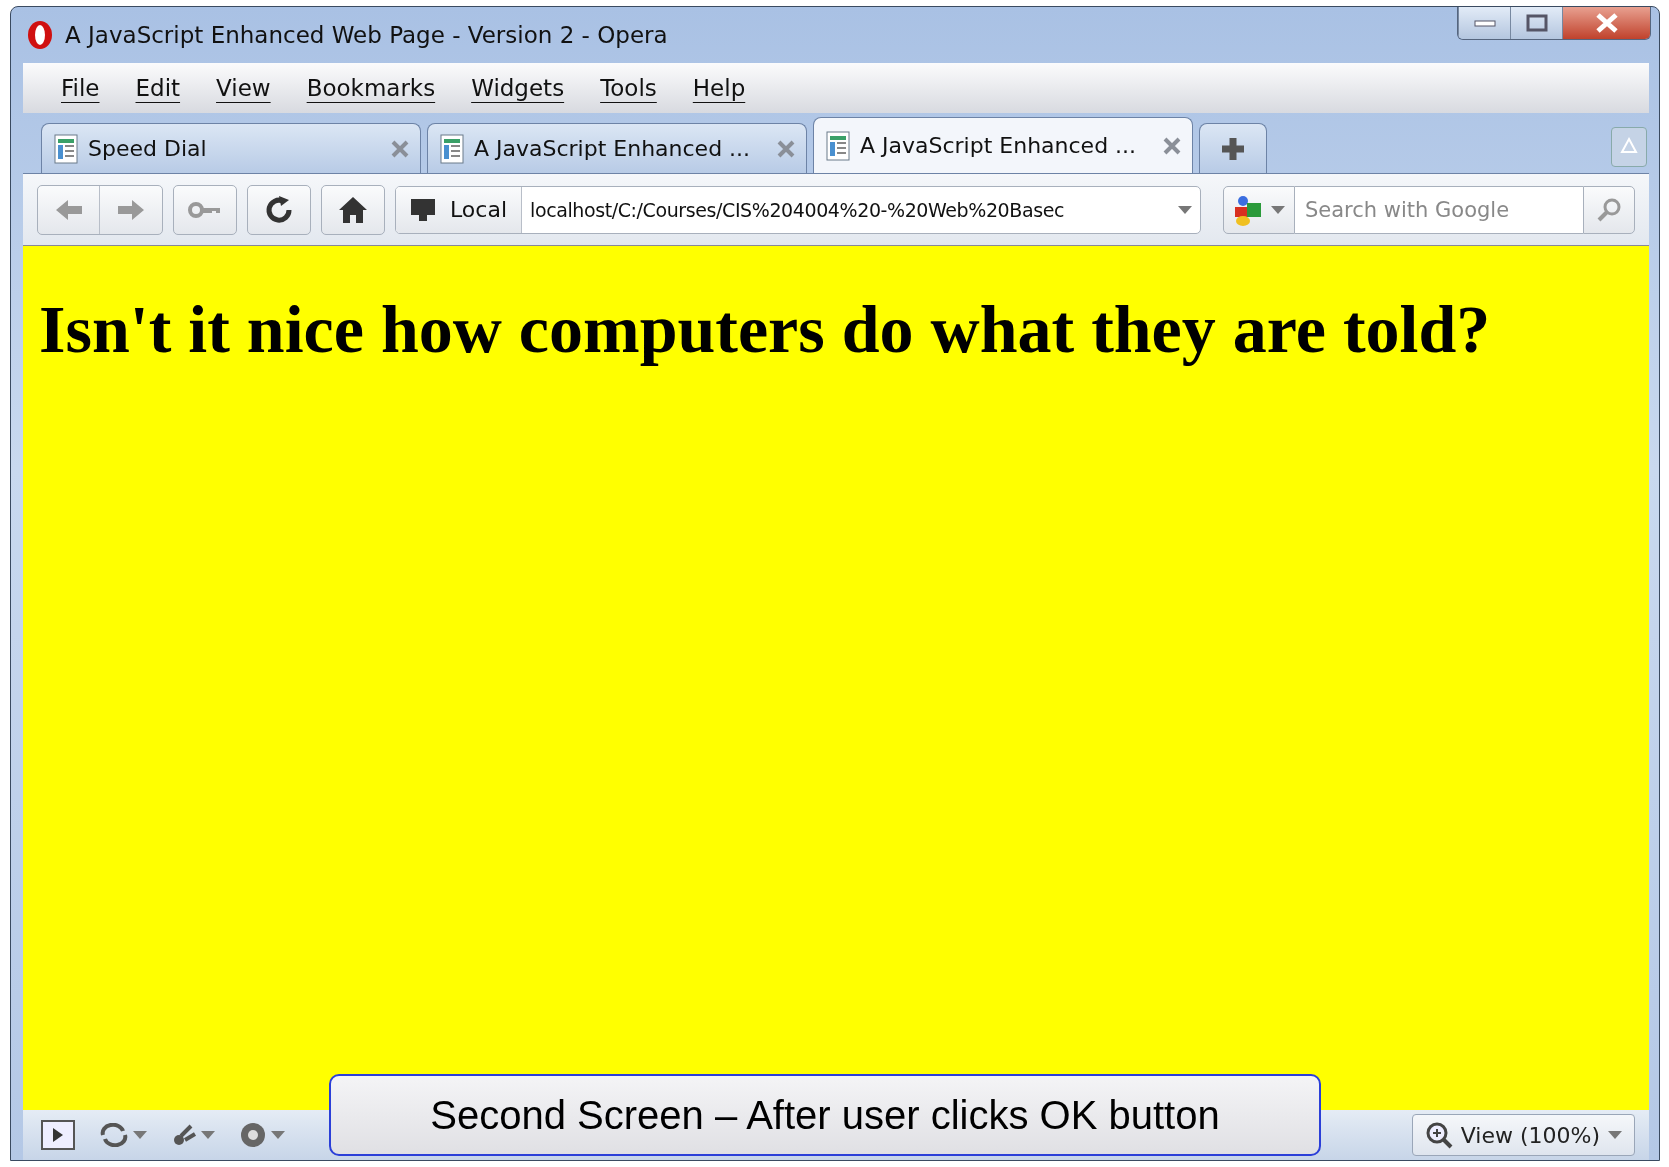 The width and height of the screenshot is (1669, 1167). What do you see at coordinates (1629, 147) in the screenshot?
I see `trash-button` at bounding box center [1629, 147].